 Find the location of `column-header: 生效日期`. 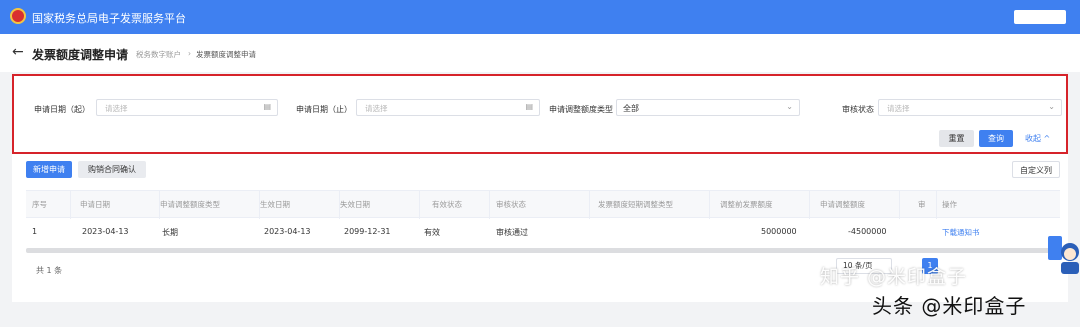

column-header: 生效日期 is located at coordinates (275, 204).